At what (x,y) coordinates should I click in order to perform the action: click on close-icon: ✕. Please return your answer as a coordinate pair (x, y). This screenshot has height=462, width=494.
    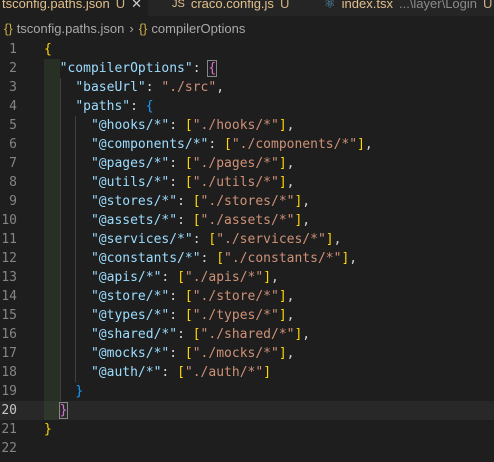
    Looking at the image, I should click on (136, 8).